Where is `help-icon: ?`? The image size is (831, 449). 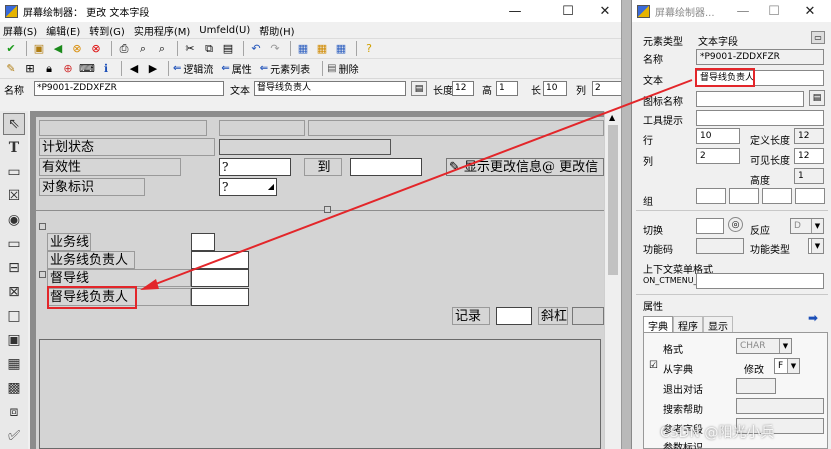 help-icon: ? is located at coordinates (369, 49).